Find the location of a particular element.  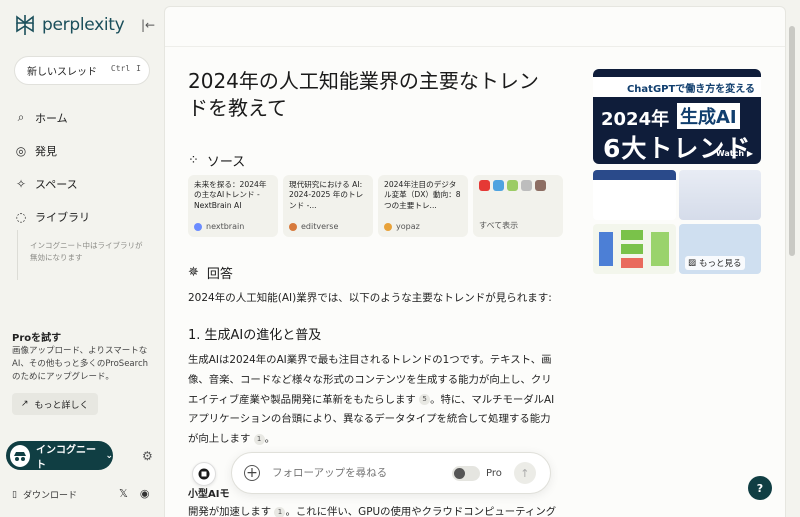

more-images-button: ▨ もっと見る is located at coordinates (715, 263).